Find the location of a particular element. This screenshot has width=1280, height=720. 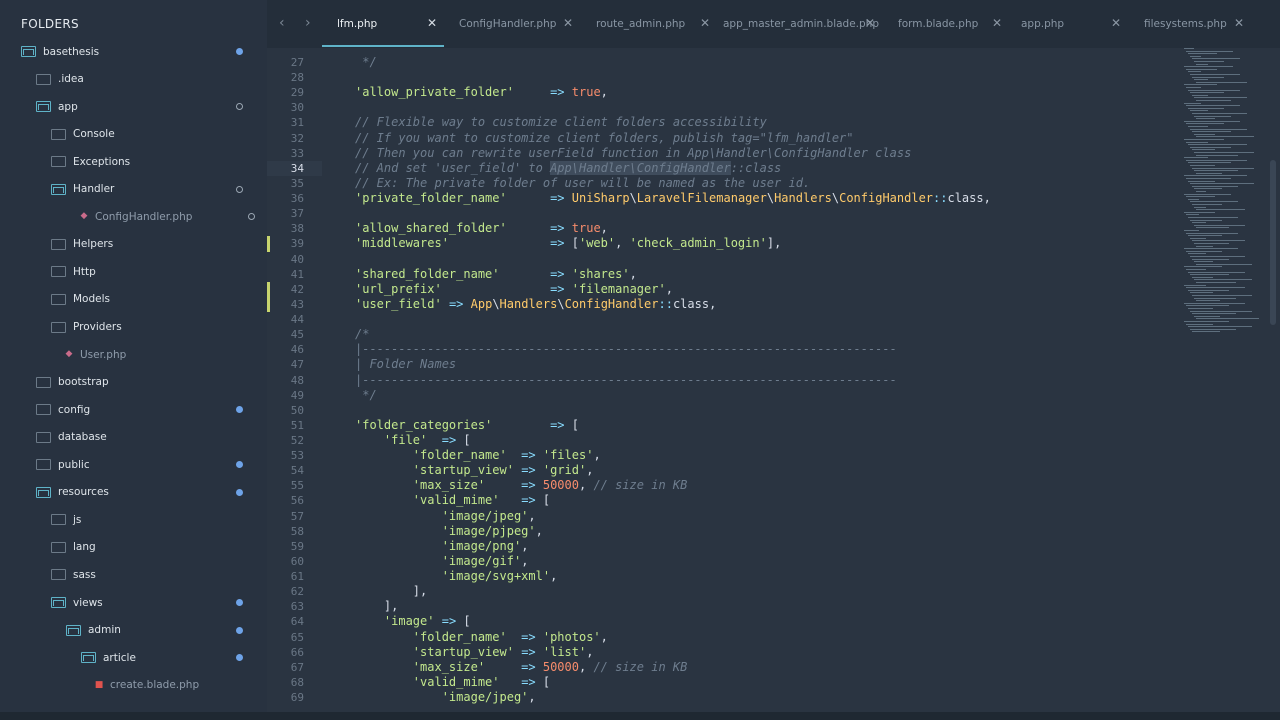

chevron-right-icon: › is located at coordinates (308, 23).